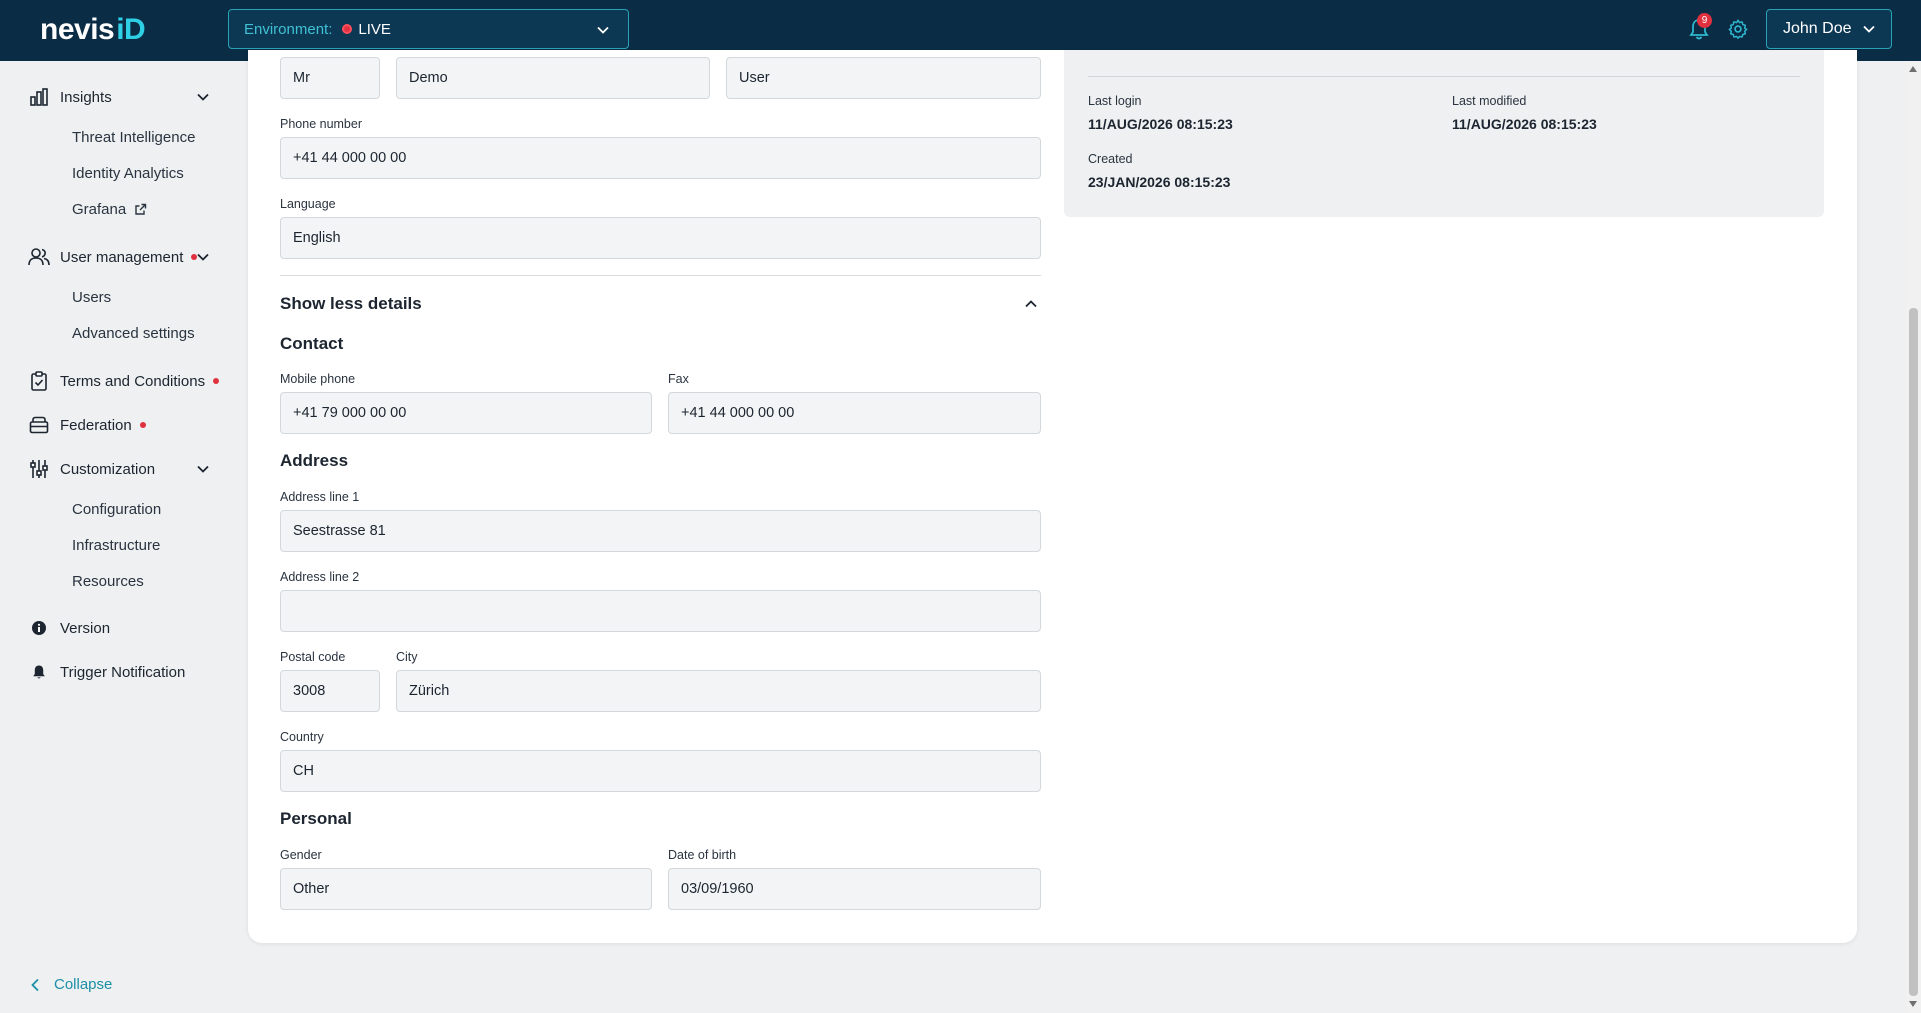  What do you see at coordinates (320, 497) in the screenshot?
I see `address1-label: Address line 1` at bounding box center [320, 497].